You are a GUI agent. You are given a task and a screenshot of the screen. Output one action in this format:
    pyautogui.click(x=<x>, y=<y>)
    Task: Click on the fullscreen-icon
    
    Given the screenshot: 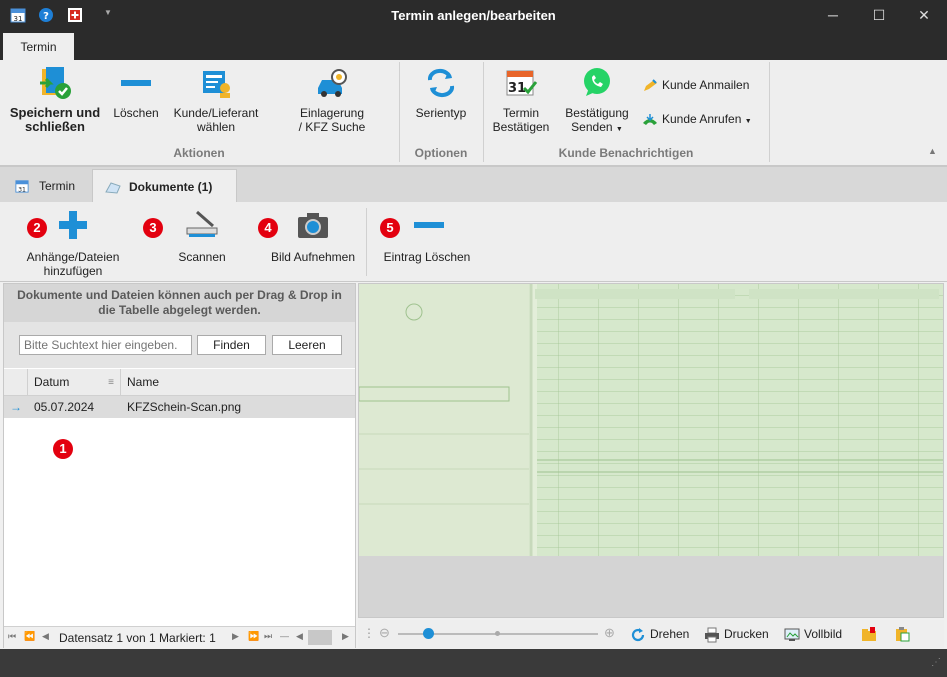 What is the action you would take?
    pyautogui.click(x=792, y=634)
    